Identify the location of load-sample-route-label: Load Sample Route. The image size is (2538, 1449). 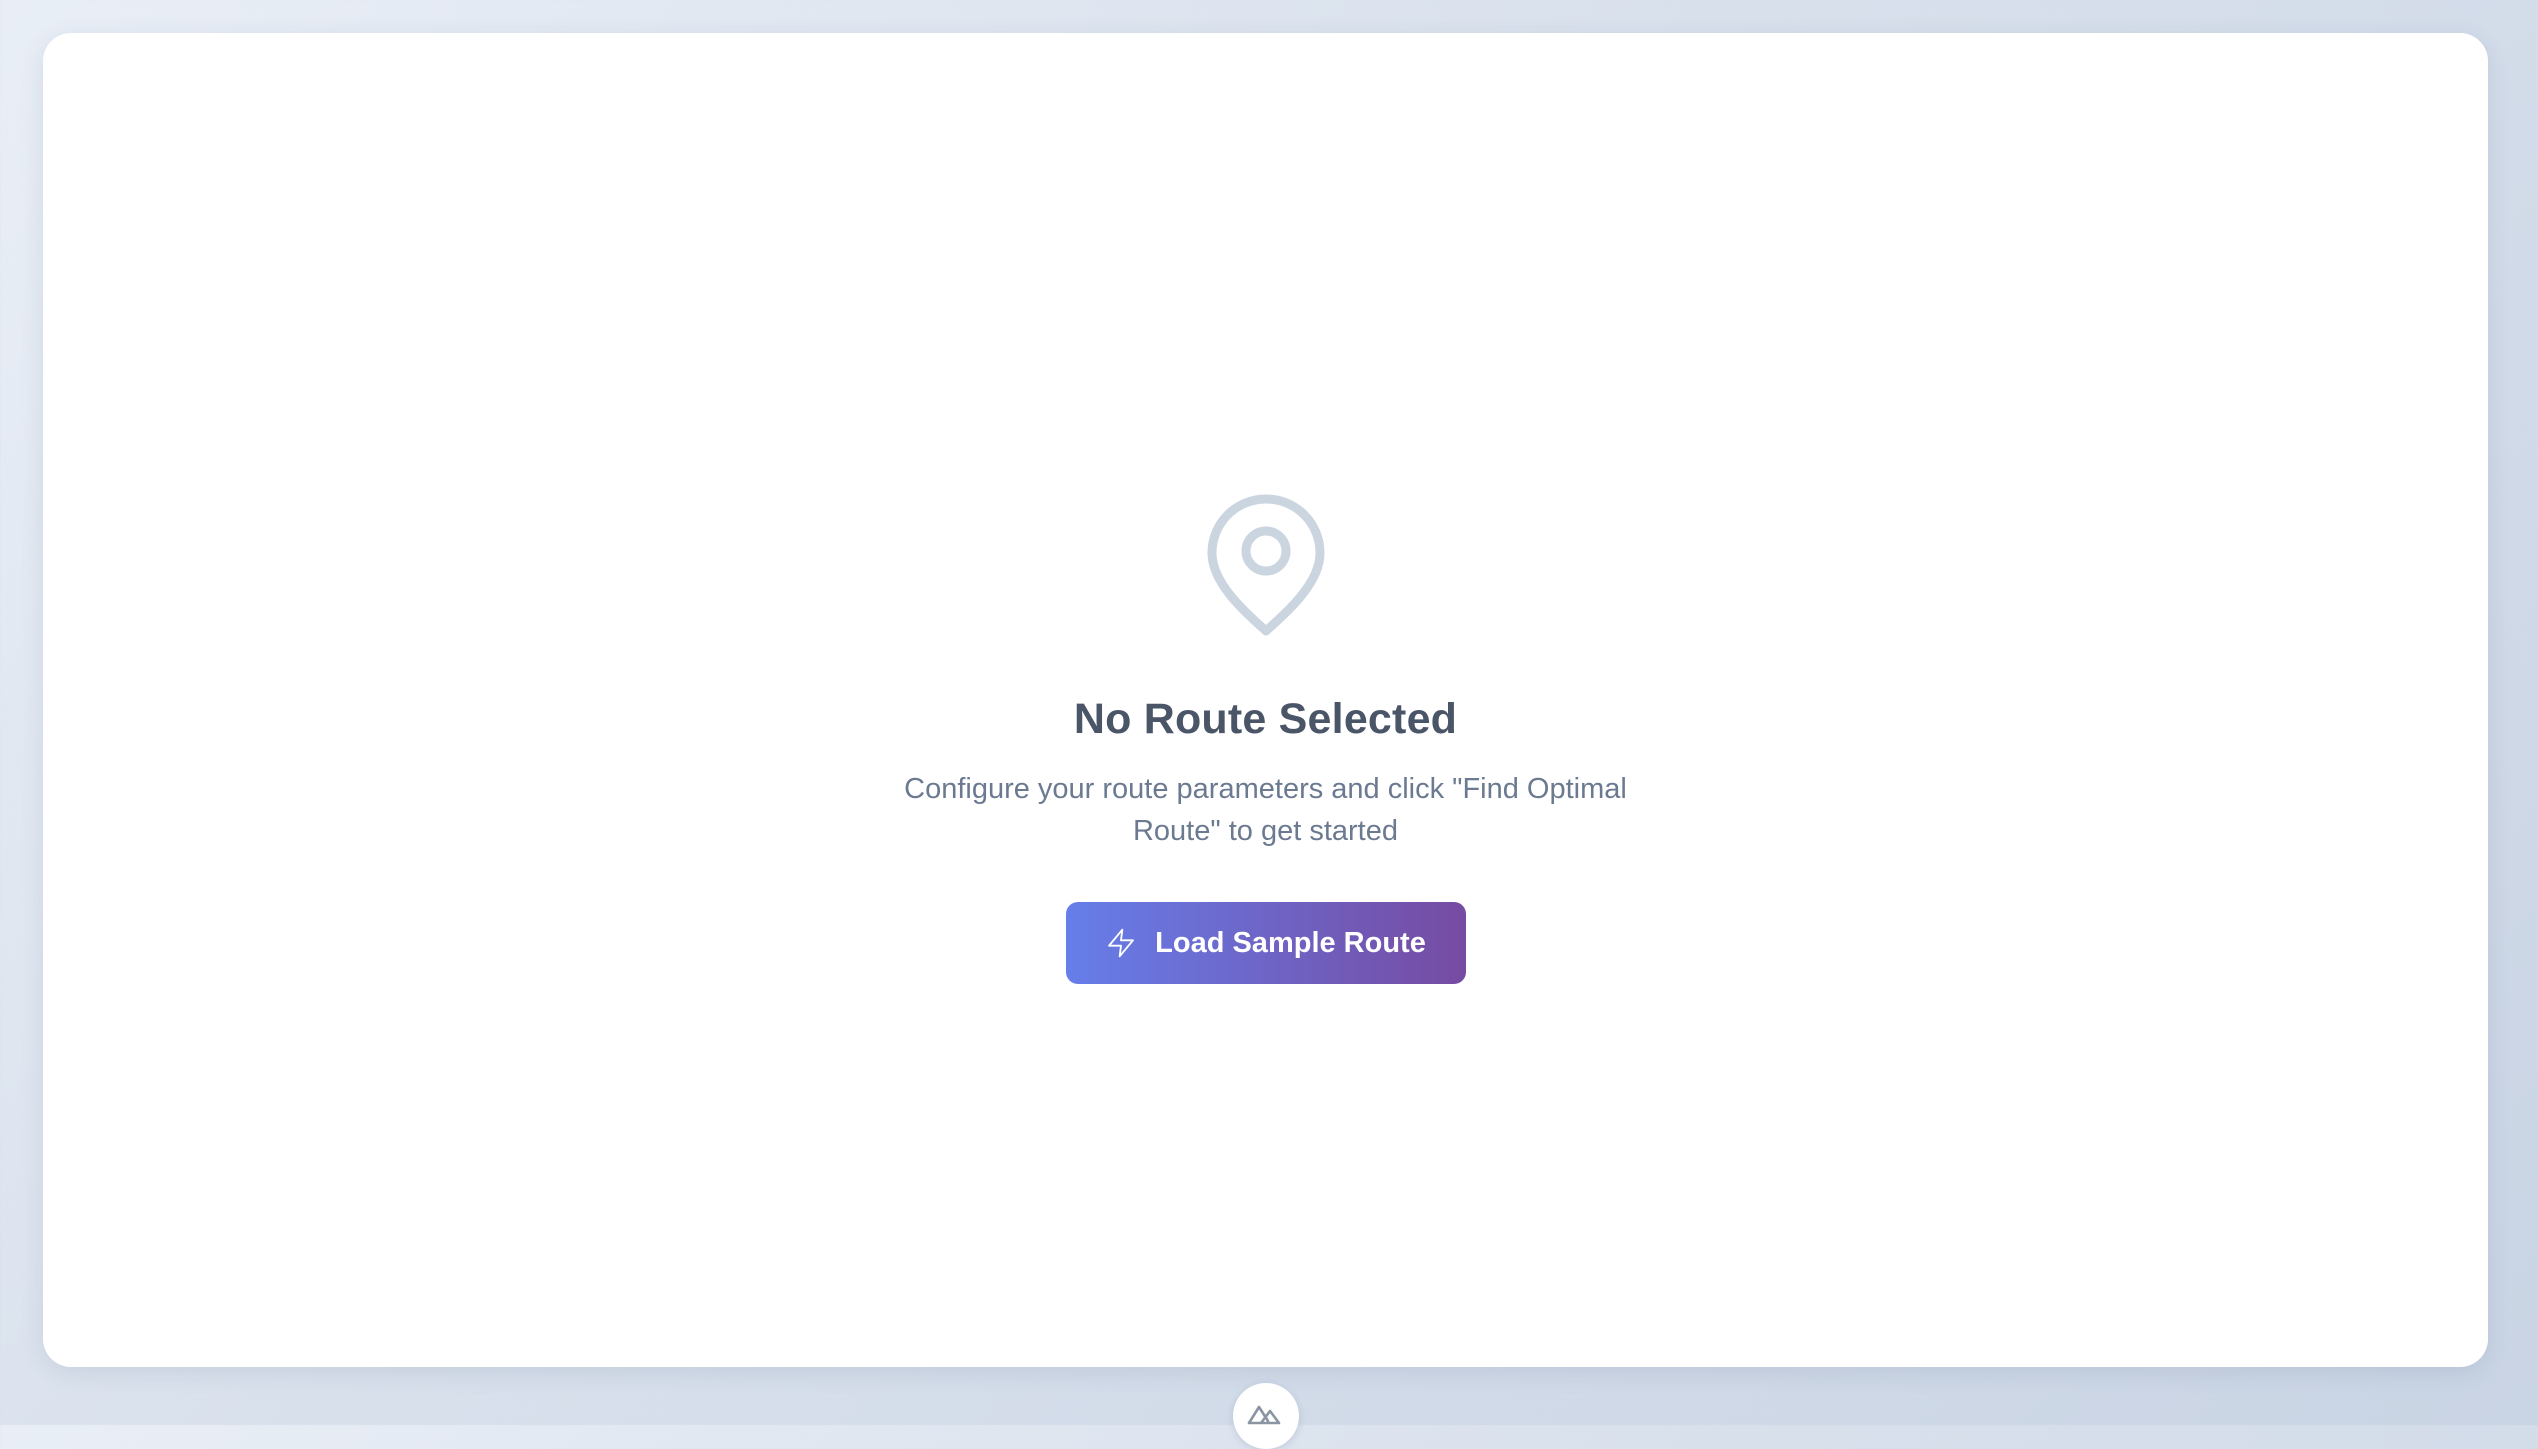
(1290, 942).